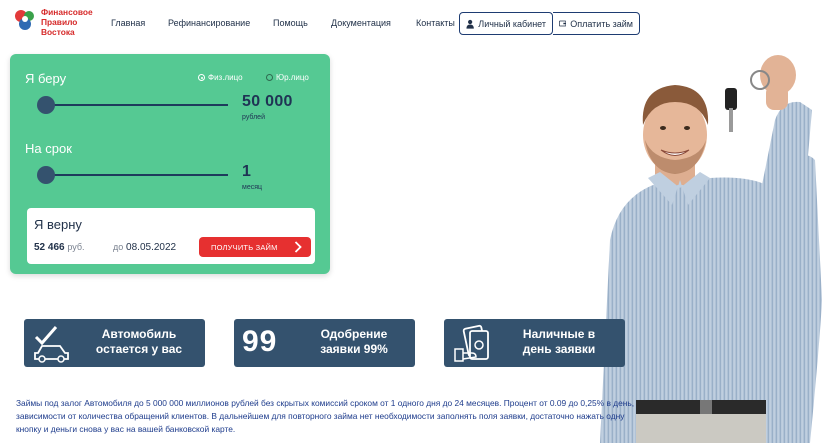  I want to click on radio-legal-entity: Юр.лицо, so click(287, 77).